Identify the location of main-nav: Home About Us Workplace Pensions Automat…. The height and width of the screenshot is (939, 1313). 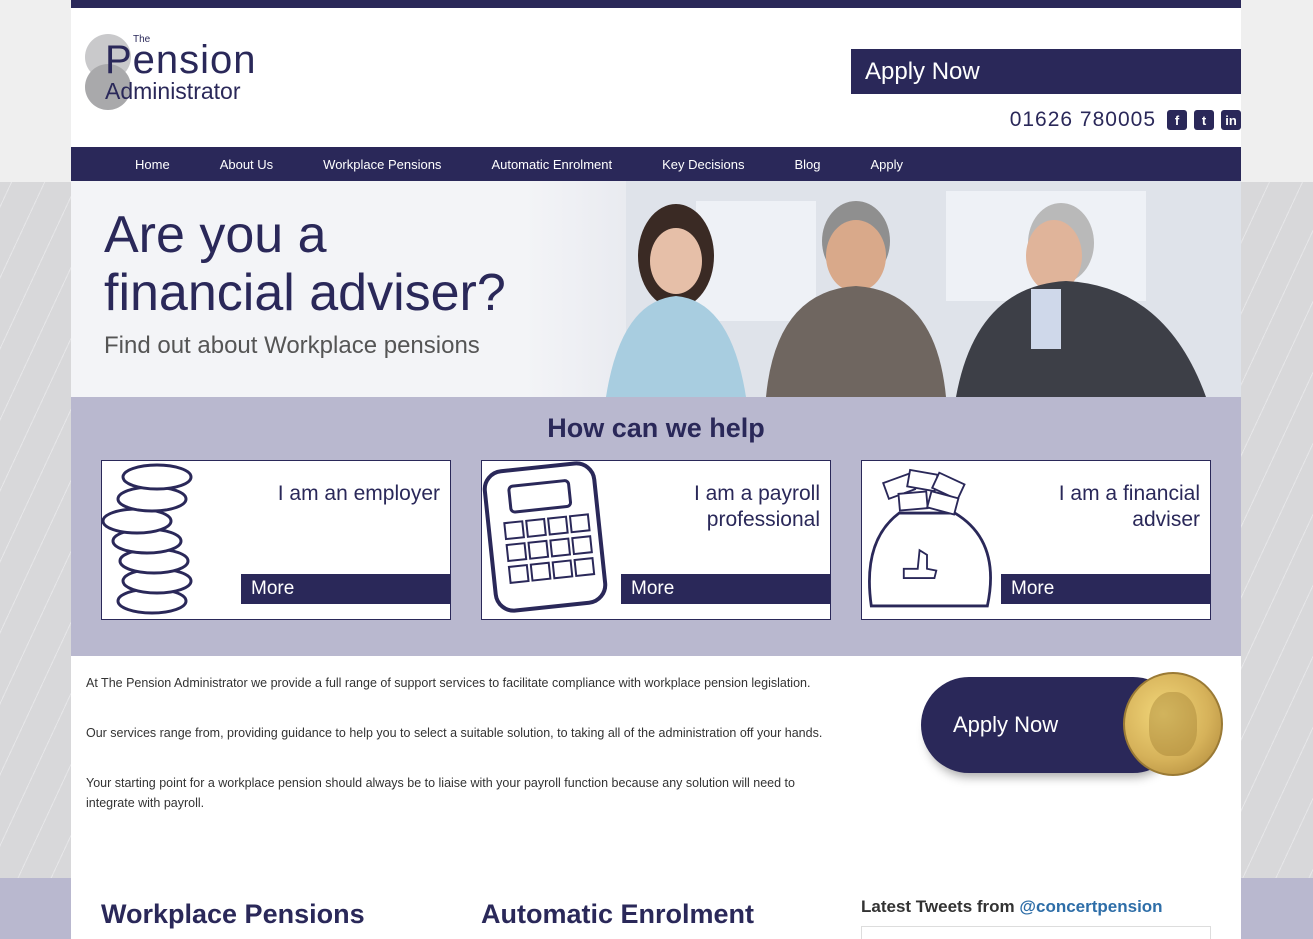
(656, 164).